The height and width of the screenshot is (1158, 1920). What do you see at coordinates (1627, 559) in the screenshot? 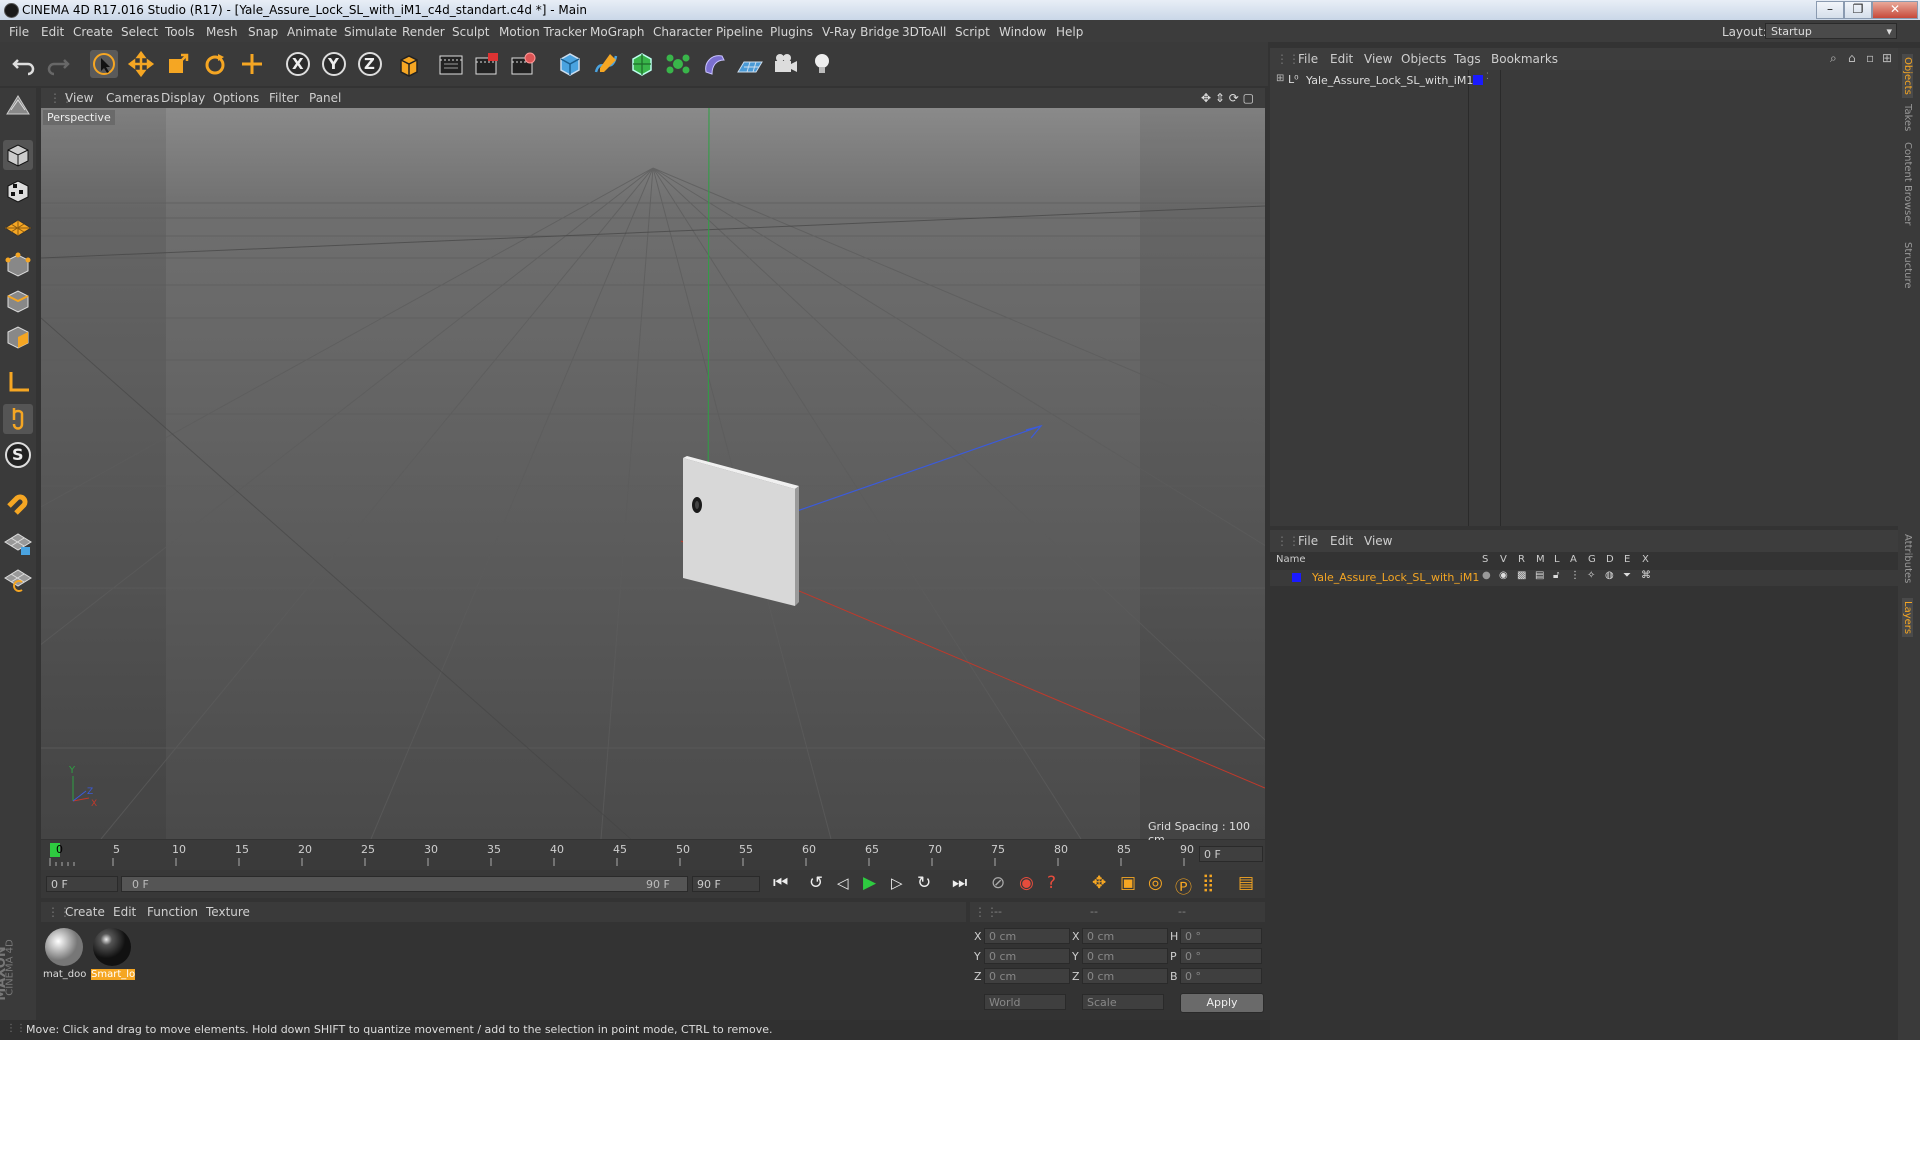
I see `column-expressions: E` at bounding box center [1627, 559].